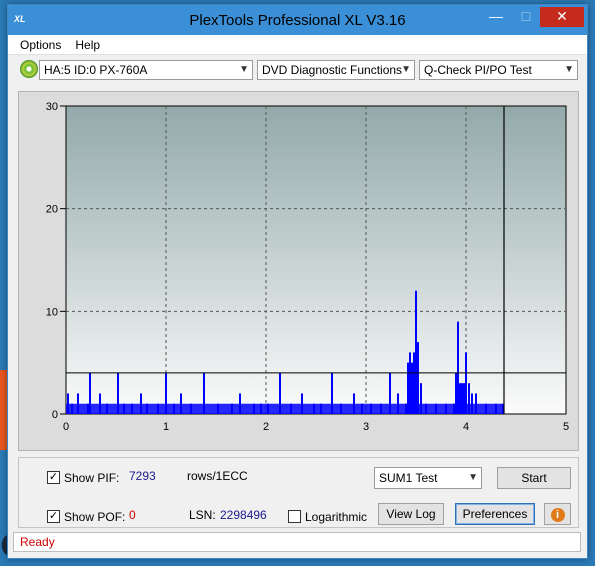 The image size is (595, 566). What do you see at coordinates (142, 476) in the screenshot?
I see `pif-value: 7293` at bounding box center [142, 476].